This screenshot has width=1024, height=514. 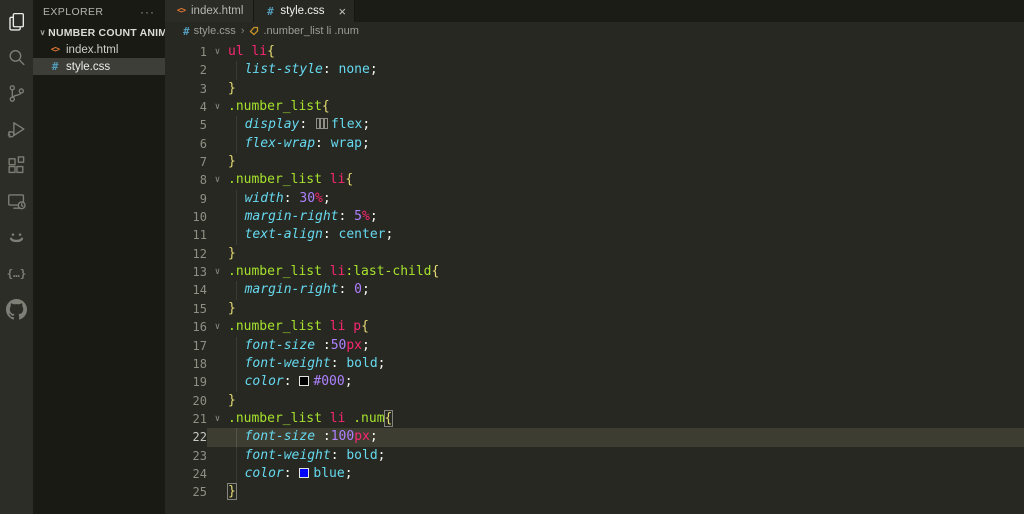 What do you see at coordinates (626, 290) in the screenshot?
I see `code-content: margin-right: 0;` at bounding box center [626, 290].